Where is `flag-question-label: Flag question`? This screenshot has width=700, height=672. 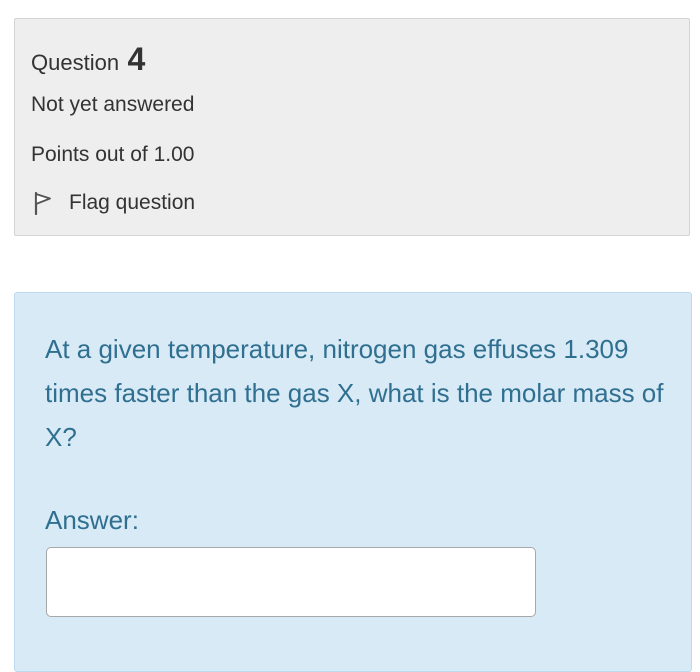
flag-question-label: Flag question is located at coordinates (132, 202).